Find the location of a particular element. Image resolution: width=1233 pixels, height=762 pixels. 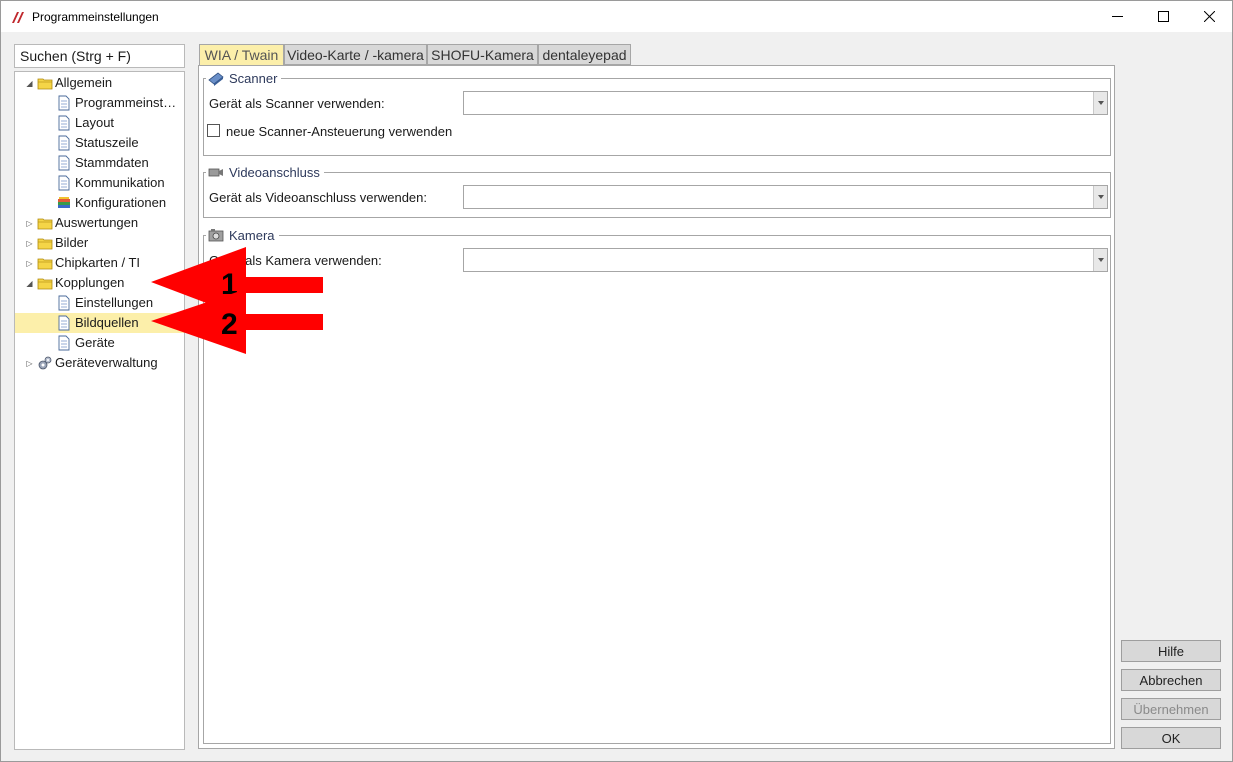

cancel-button: Abbrechen is located at coordinates (1171, 680).